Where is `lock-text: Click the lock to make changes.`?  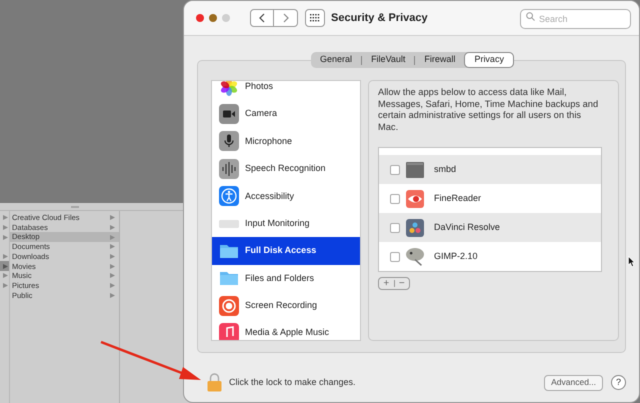 lock-text: Click the lock to make changes. is located at coordinates (292, 382).